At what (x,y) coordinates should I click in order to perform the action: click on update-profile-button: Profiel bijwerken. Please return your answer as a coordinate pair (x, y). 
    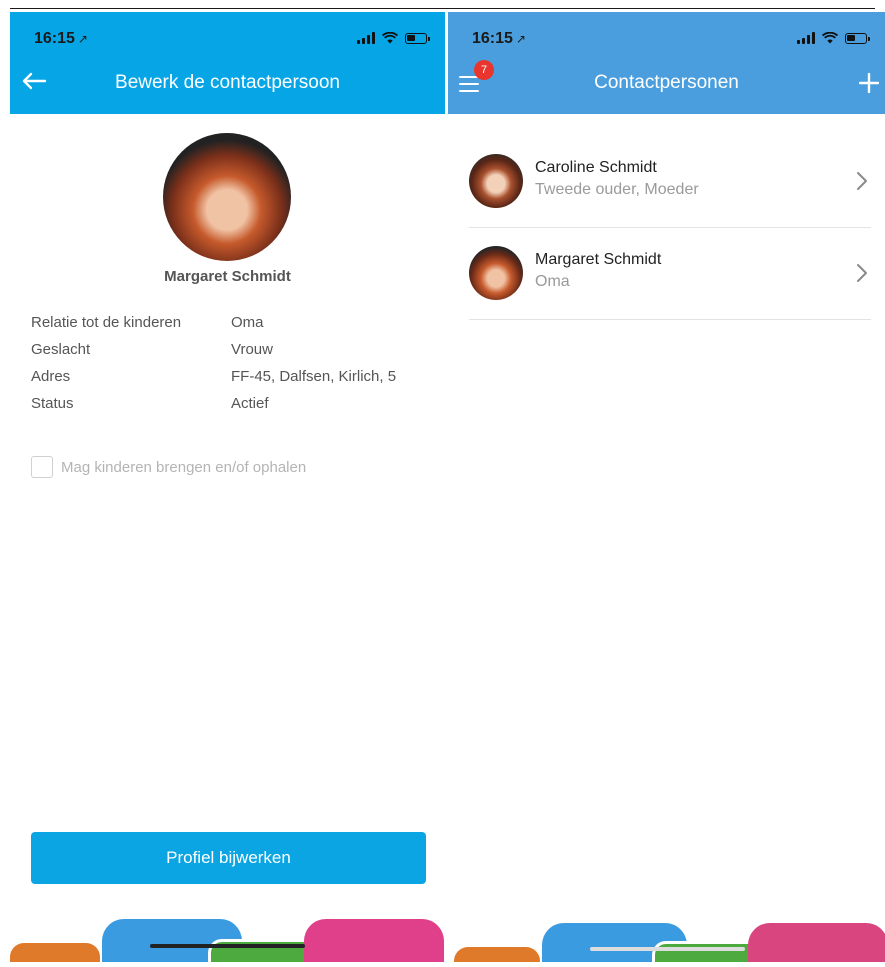
    Looking at the image, I should click on (228, 858).